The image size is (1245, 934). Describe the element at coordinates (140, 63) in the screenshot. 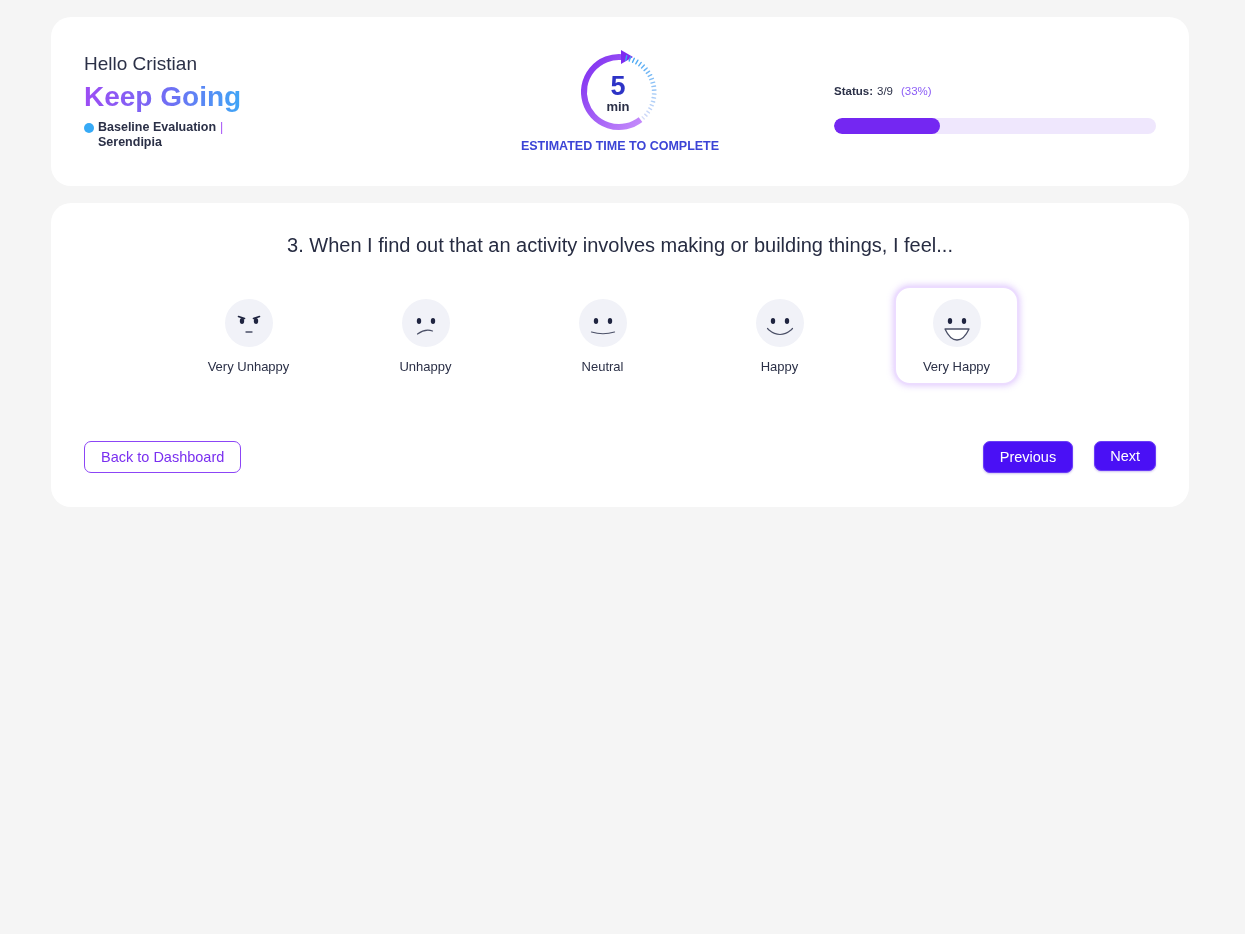

I see `greeting-text: Hello Cristian` at that location.